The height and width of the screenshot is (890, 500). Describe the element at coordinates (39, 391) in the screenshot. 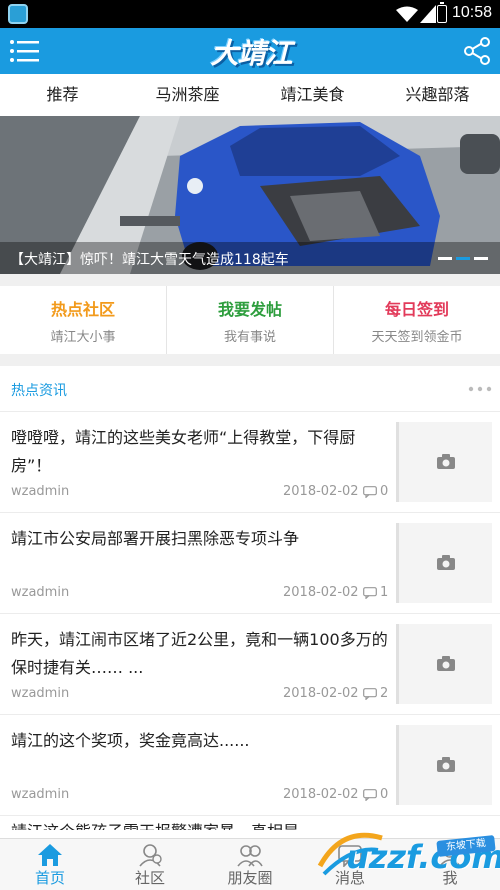

I see `section-title: 热点资讯` at that location.